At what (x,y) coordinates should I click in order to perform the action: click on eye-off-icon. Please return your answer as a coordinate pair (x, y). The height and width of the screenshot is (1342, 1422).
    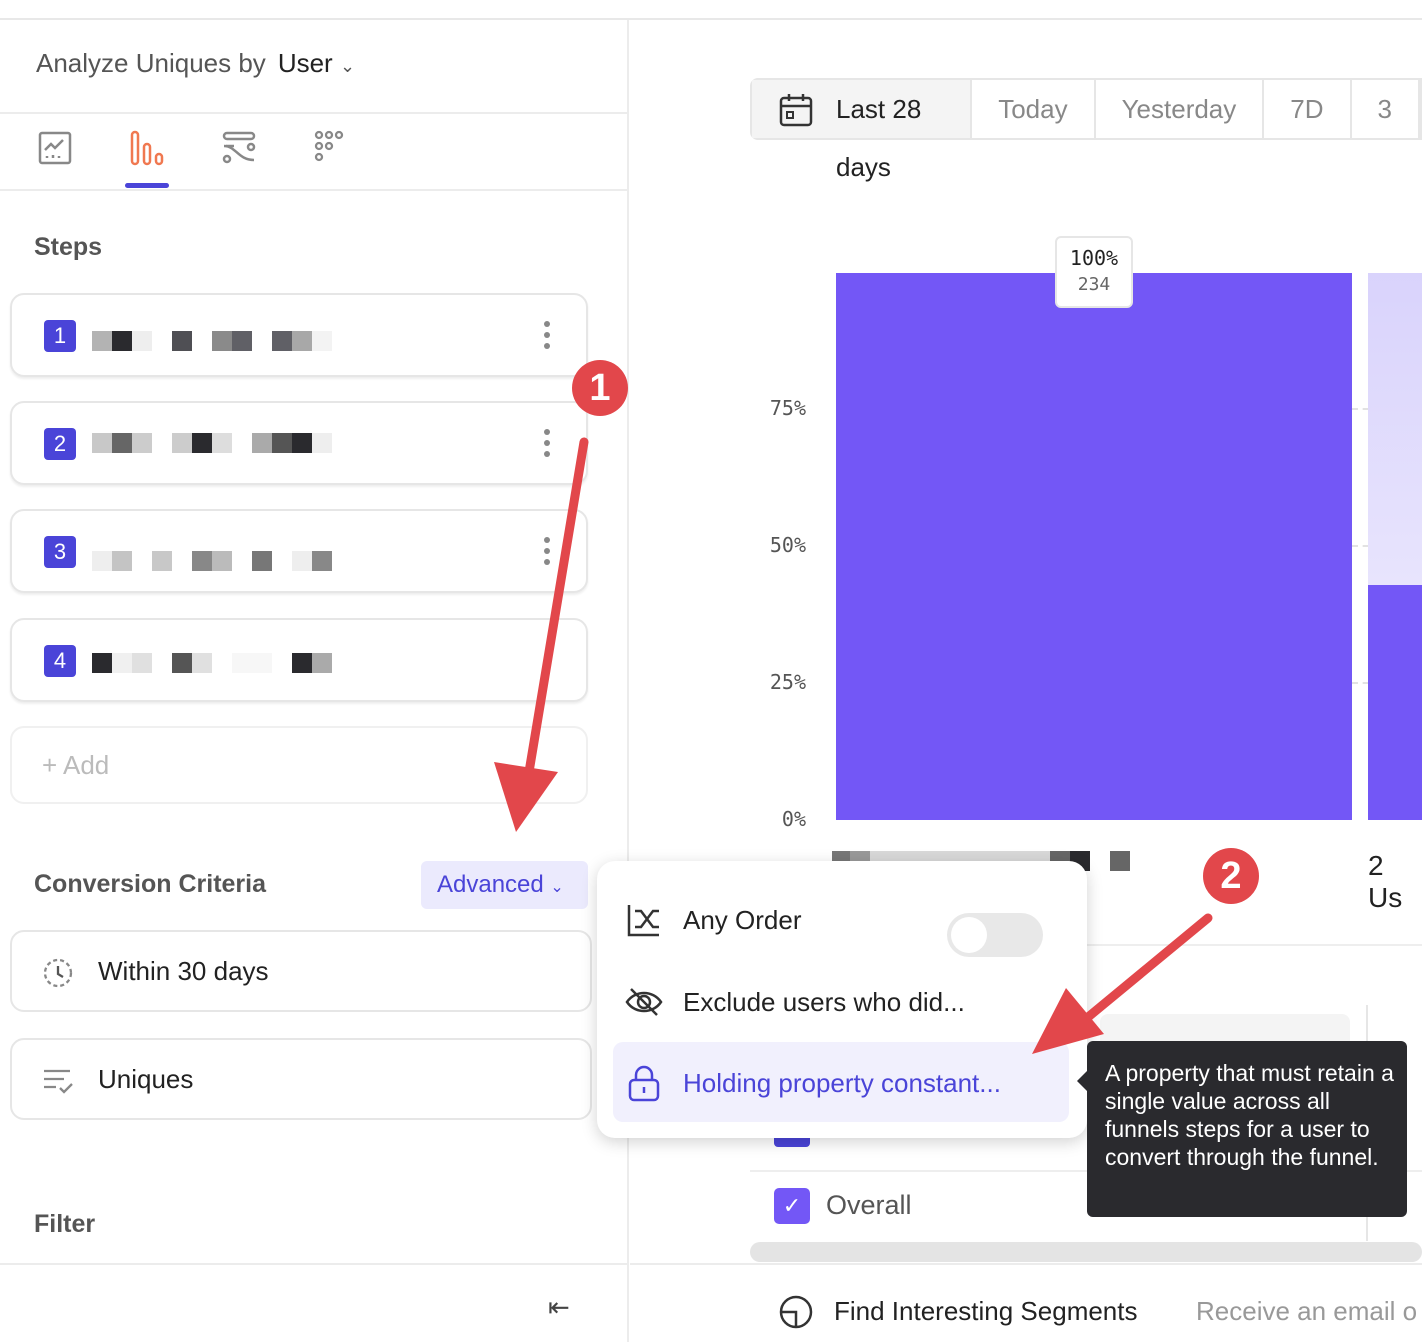
    Looking at the image, I should click on (644, 1002).